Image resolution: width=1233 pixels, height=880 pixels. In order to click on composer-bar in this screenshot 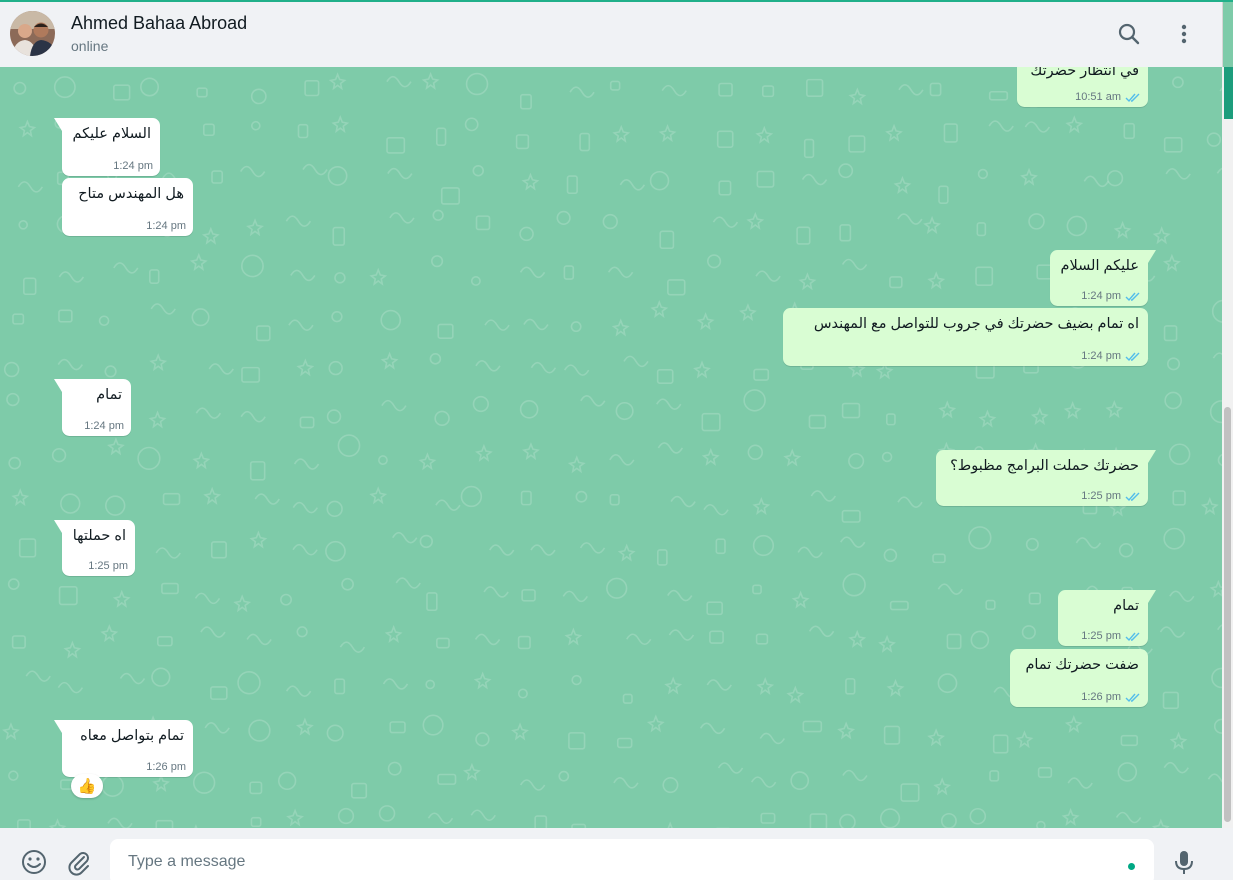, I will do `click(616, 854)`.